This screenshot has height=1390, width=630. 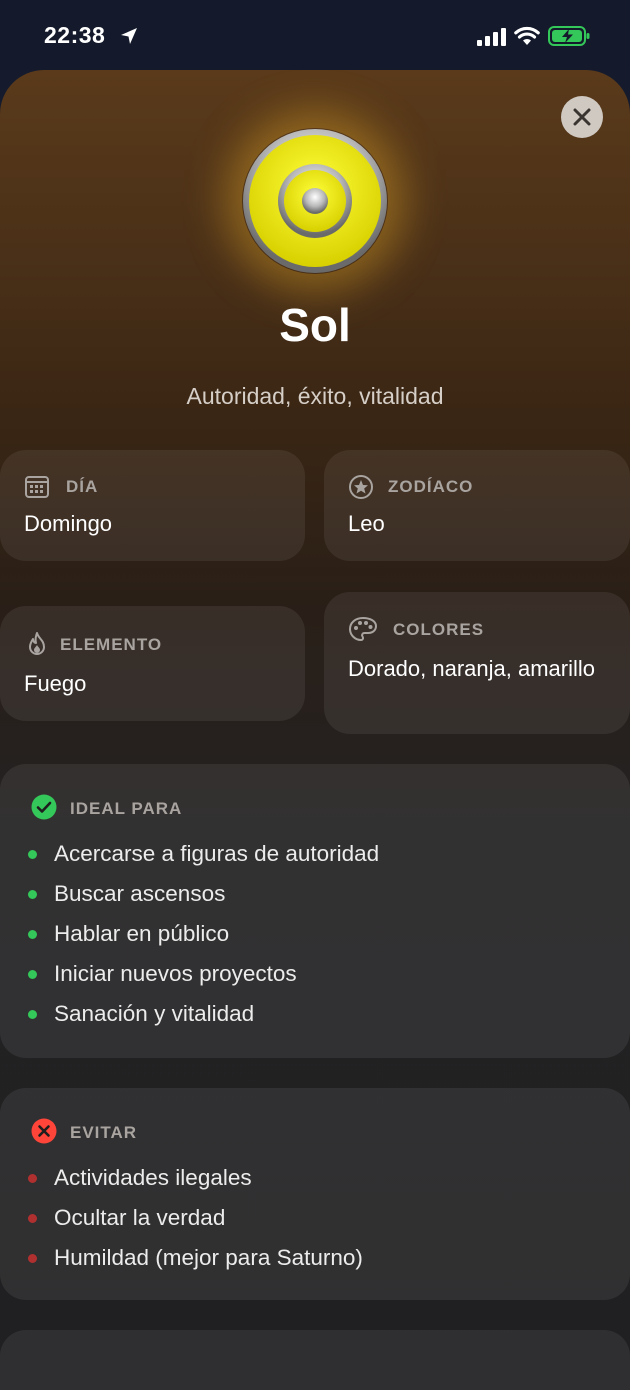 I want to click on cellular-signal-icon, so click(x=491, y=37).